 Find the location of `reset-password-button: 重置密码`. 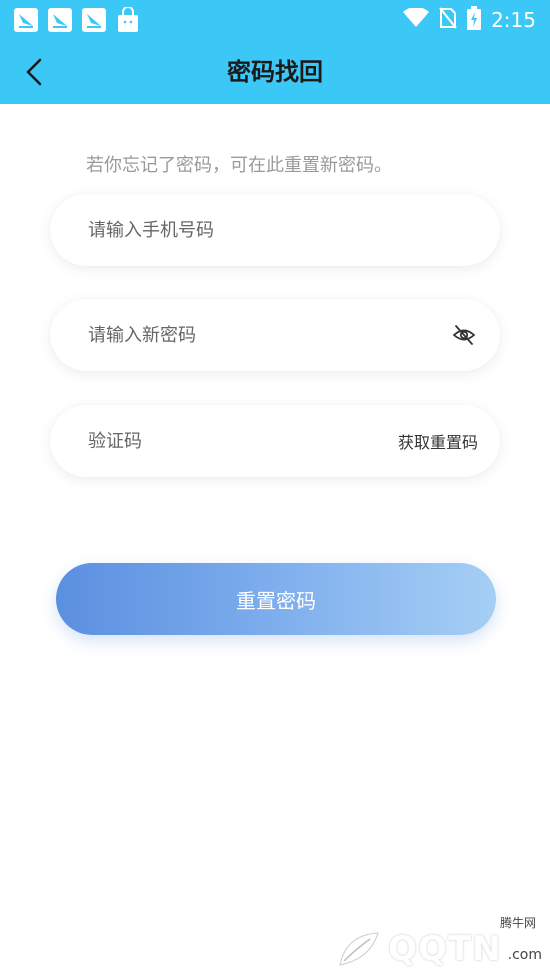

reset-password-button: 重置密码 is located at coordinates (276, 599).